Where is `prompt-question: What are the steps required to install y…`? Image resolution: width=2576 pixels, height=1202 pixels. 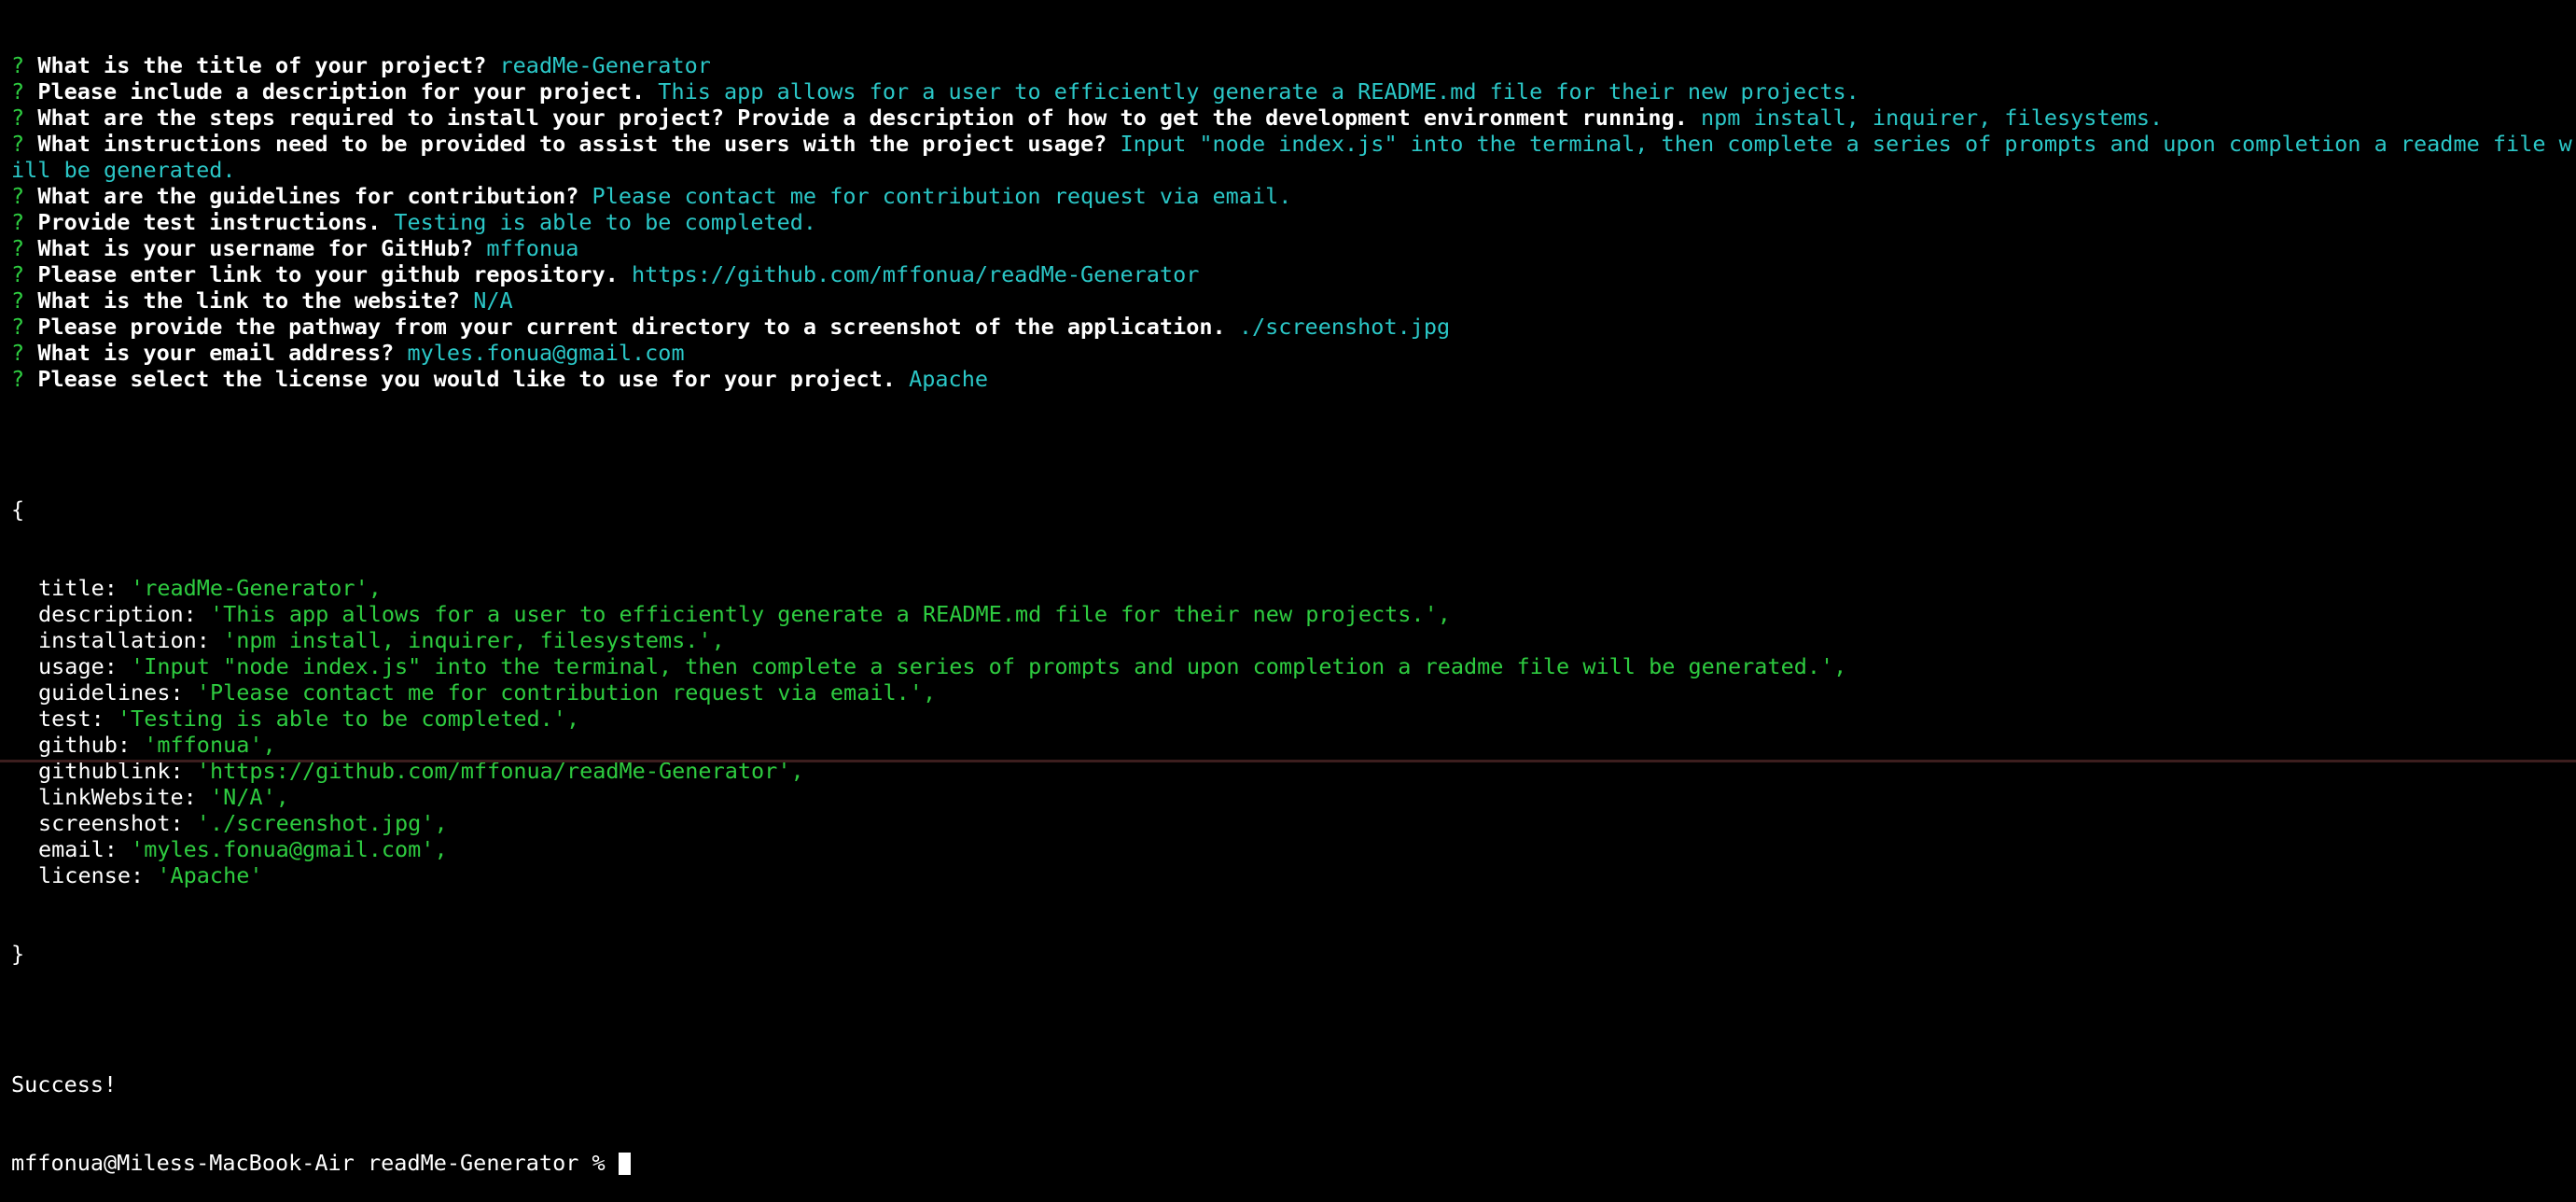 prompt-question: What are the steps required to install y… is located at coordinates (862, 118).